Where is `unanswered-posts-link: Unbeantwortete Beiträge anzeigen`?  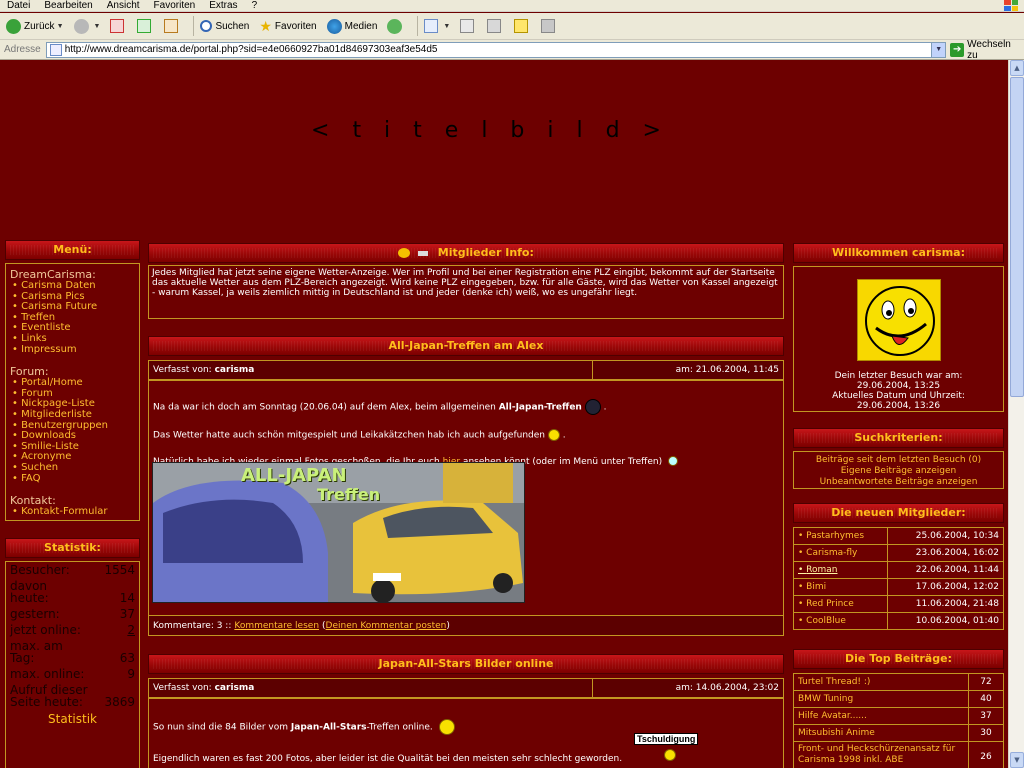
unanswered-posts-link: Unbeantwortete Beiträge anzeigen is located at coordinates (898, 482).